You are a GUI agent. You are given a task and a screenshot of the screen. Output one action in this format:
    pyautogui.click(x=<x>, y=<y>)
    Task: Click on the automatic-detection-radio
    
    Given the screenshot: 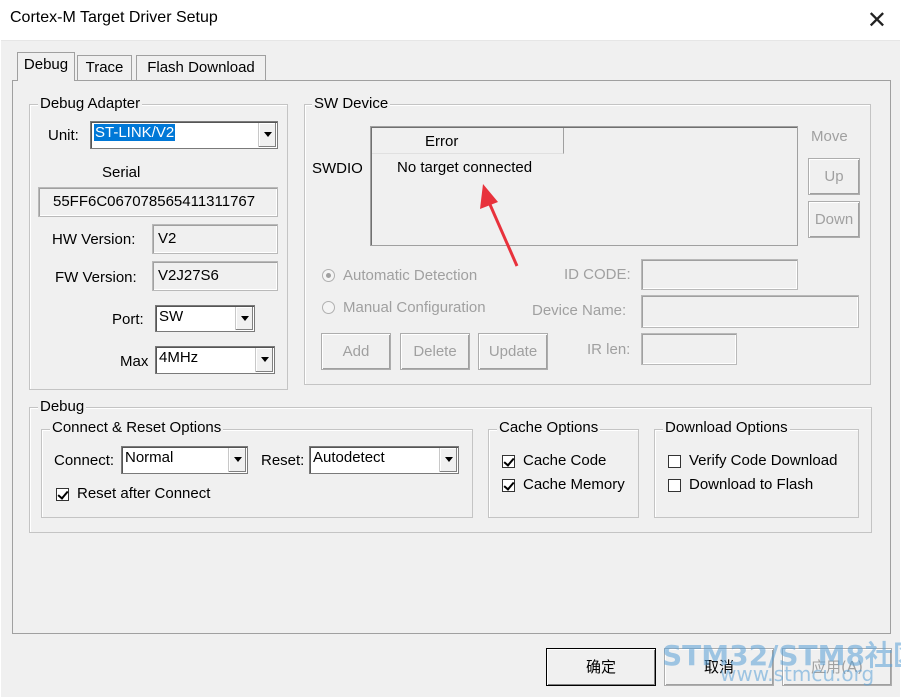 What is the action you would take?
    pyautogui.click(x=328, y=275)
    